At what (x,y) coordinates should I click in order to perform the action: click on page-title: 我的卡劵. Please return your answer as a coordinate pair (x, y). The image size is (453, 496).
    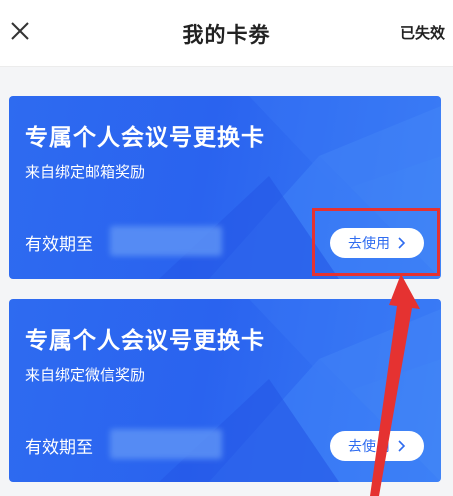
    Looking at the image, I should click on (226, 34).